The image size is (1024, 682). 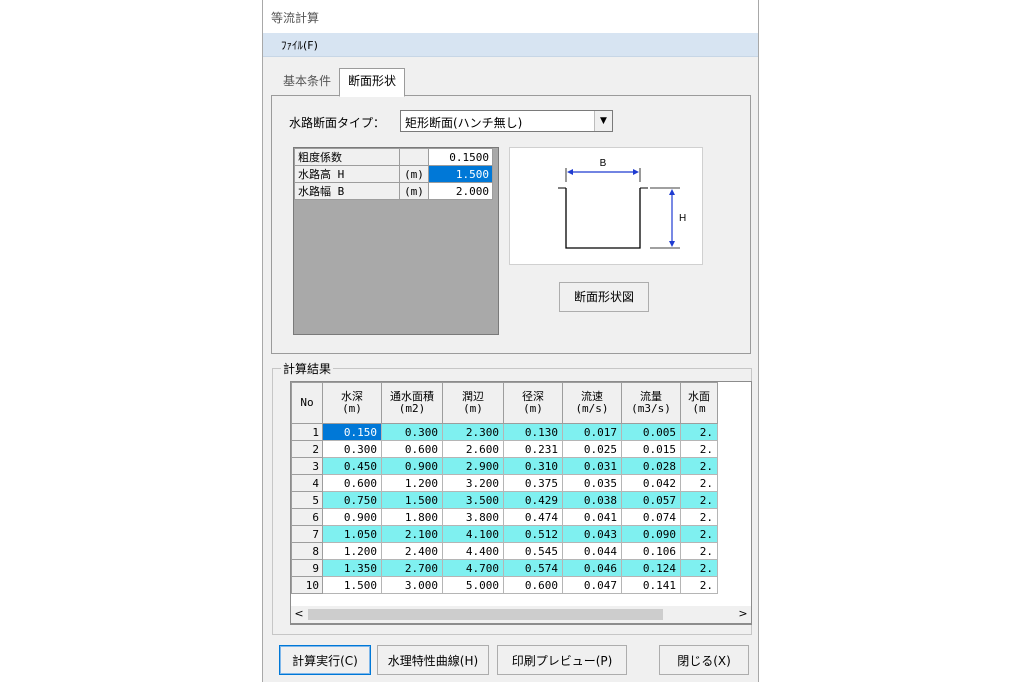 What do you see at coordinates (352, 534) in the screenshot?
I see `table-cell: 1.050` at bounding box center [352, 534].